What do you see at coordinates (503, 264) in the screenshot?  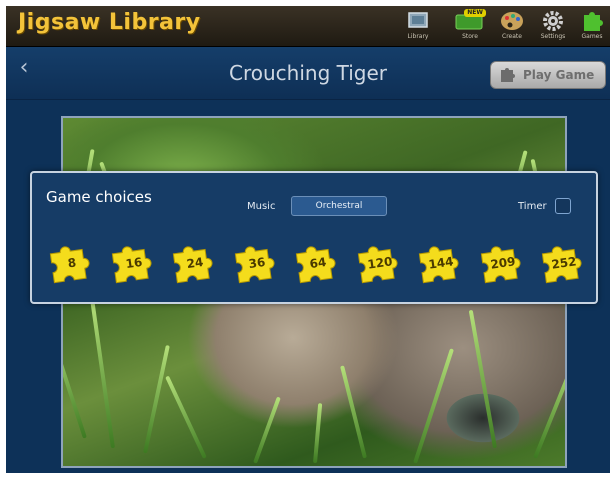 I see `piece-count-option: 209` at bounding box center [503, 264].